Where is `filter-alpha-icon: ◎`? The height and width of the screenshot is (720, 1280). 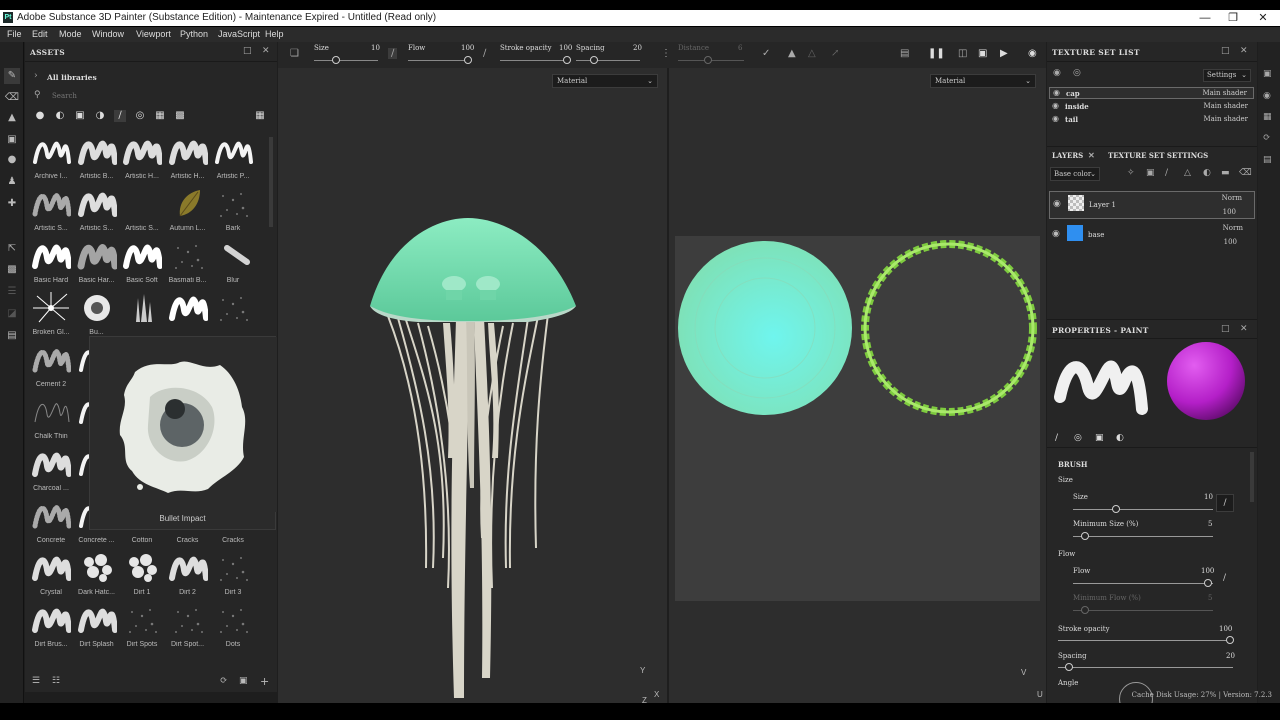 filter-alpha-icon: ◎ is located at coordinates (140, 116).